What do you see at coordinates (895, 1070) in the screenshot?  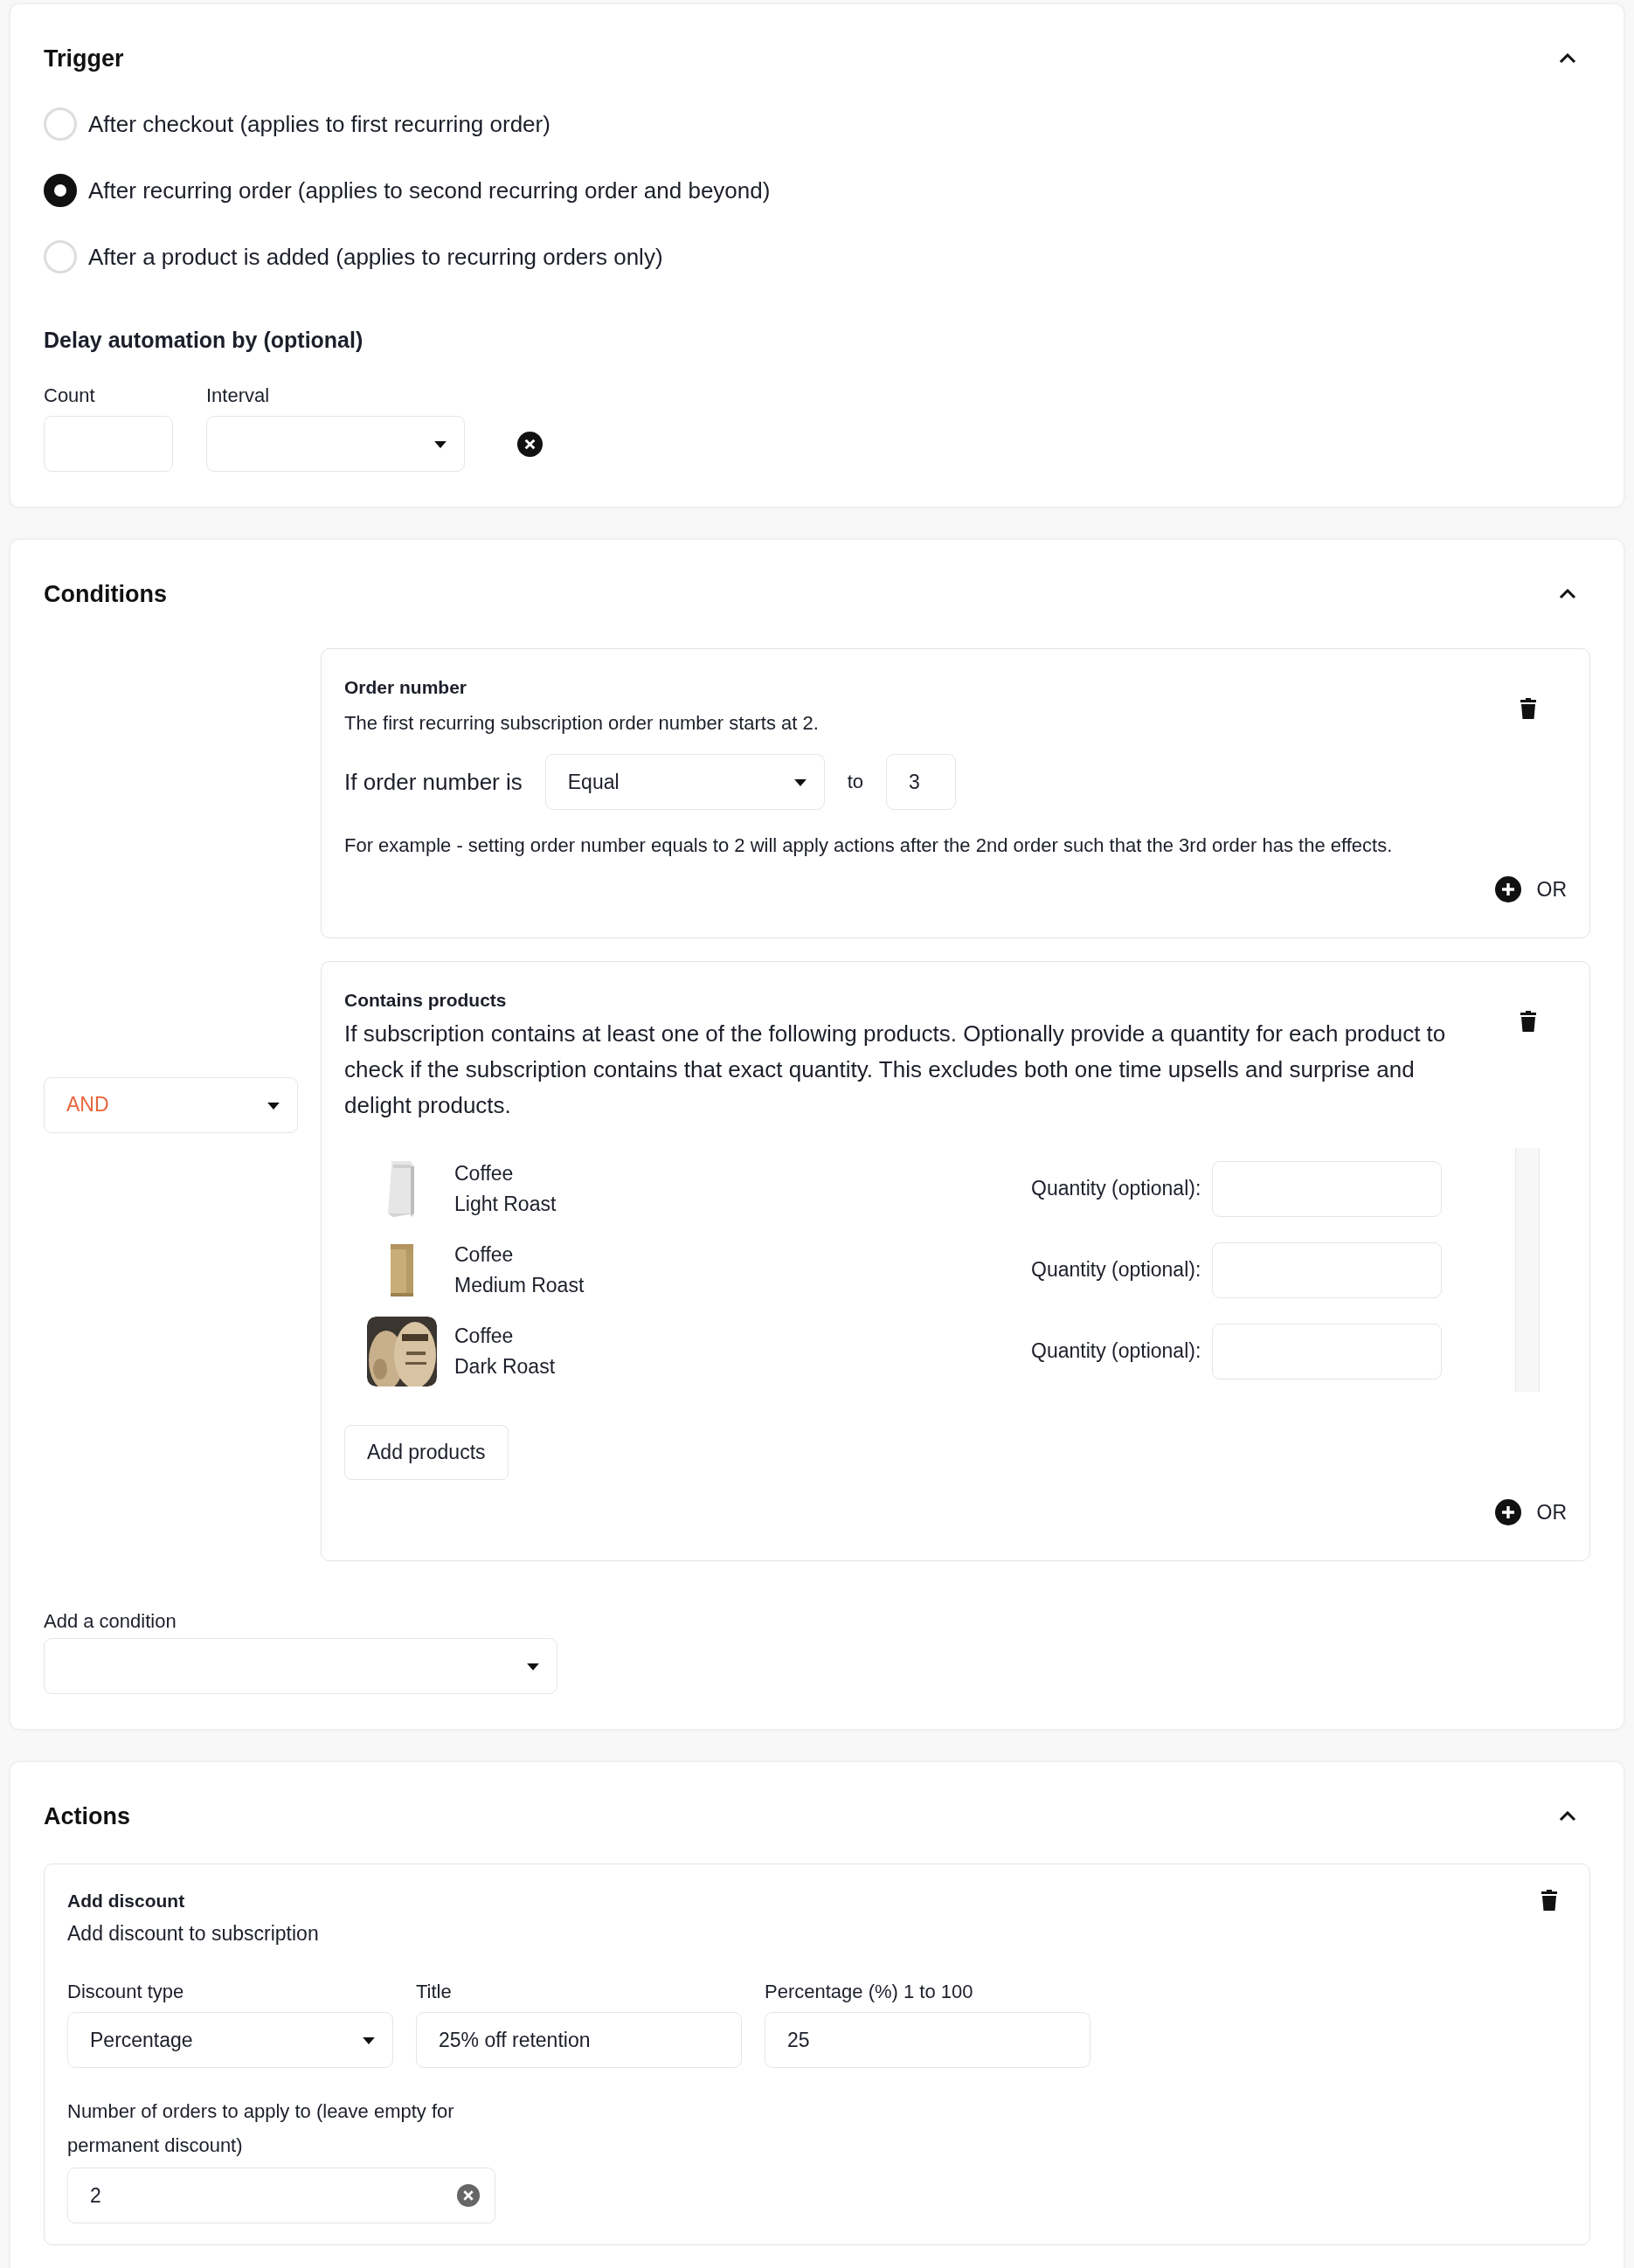 I see `condition-description: If subscription contains at least one of the following products. Optionally provide a quantity for each product to check if the subscription contains that exact quantity. This excludes both one time upsells and surprise and delight products.` at bounding box center [895, 1070].